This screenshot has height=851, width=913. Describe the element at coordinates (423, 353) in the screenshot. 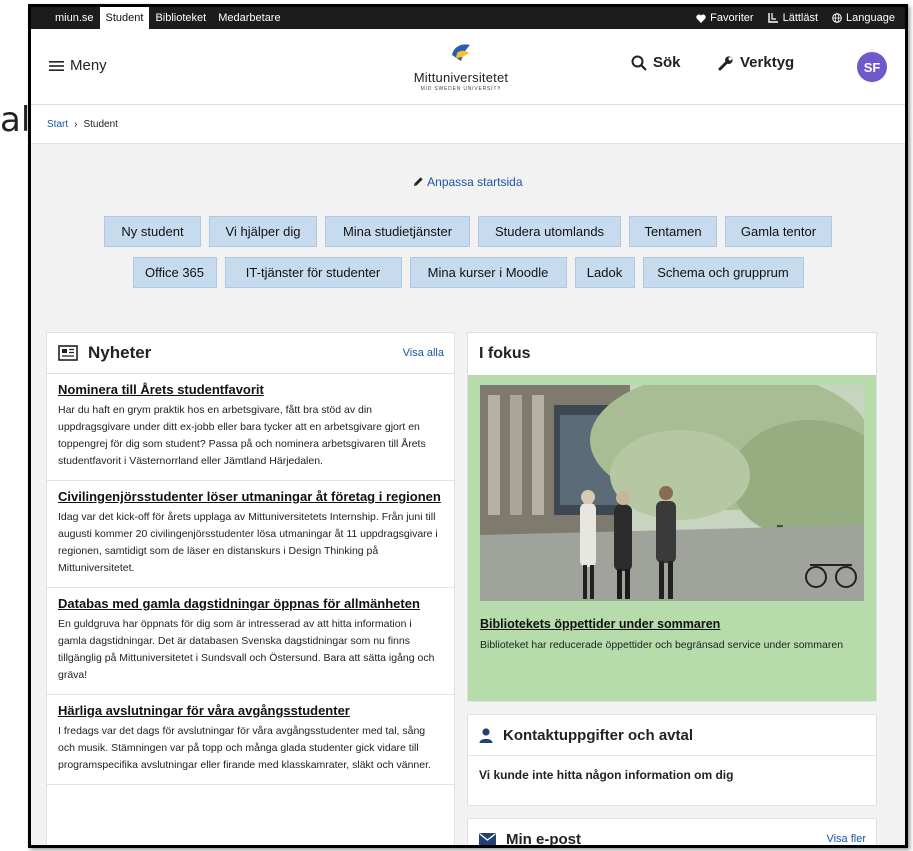

I see `news-show-all-link: Visa alla` at that location.